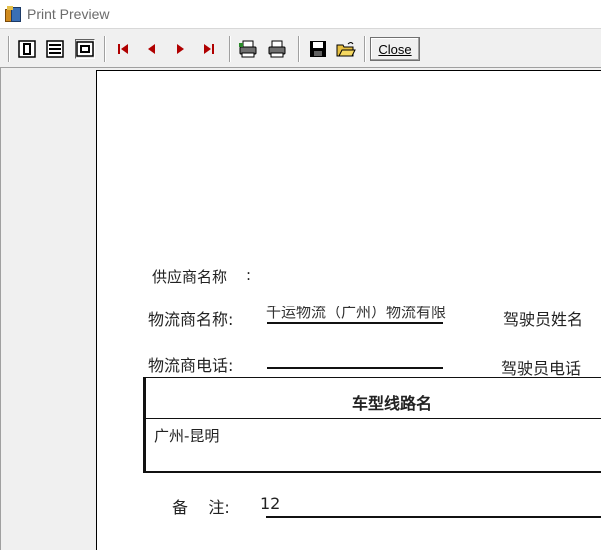 The image size is (601, 550). Describe the element at coordinates (392, 403) in the screenshot. I see `table-header-cell: 车型线路名` at that location.